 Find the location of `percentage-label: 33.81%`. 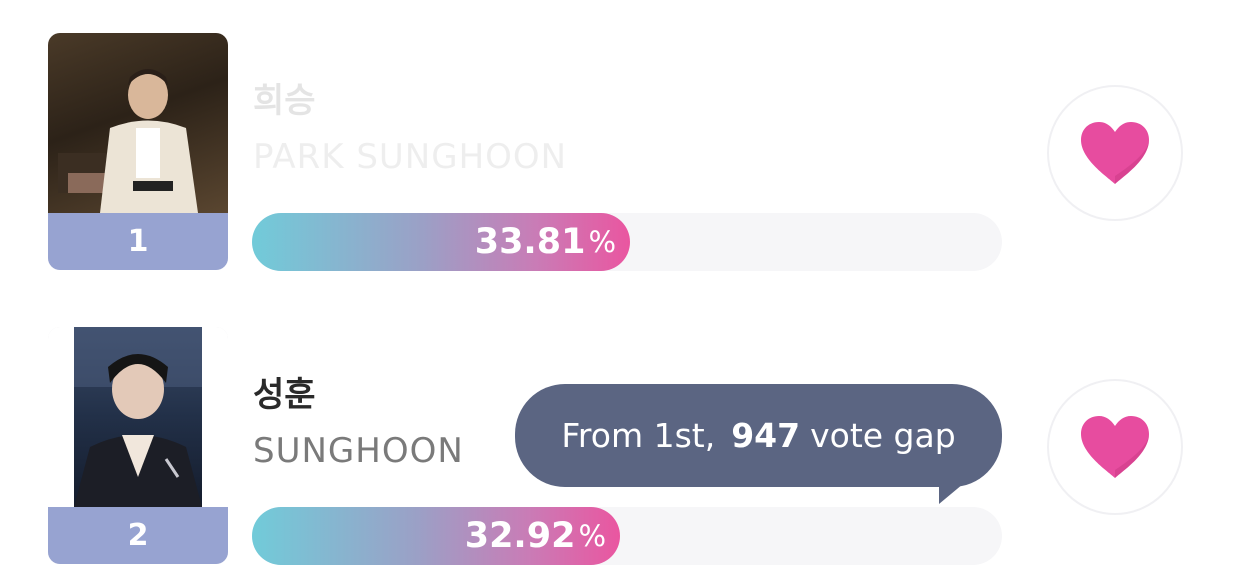

percentage-label: 33.81% is located at coordinates (545, 242).